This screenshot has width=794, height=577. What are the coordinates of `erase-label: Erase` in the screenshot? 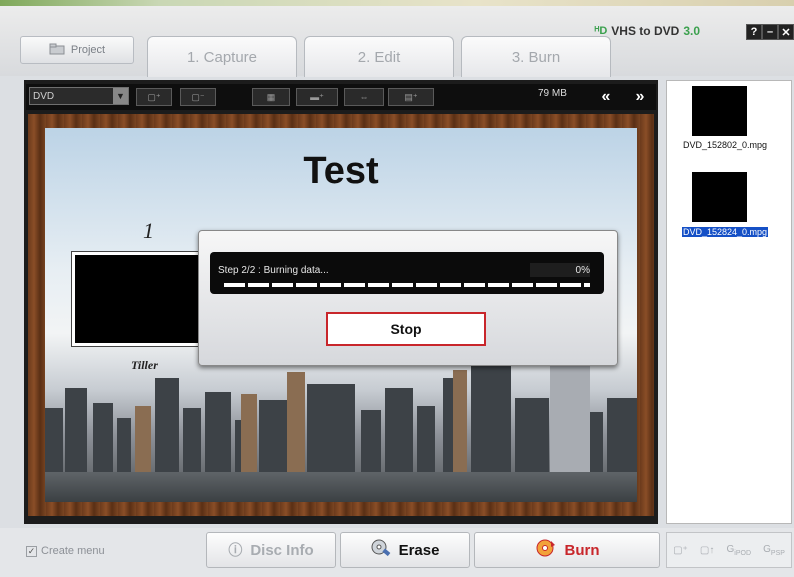 It's located at (419, 550).